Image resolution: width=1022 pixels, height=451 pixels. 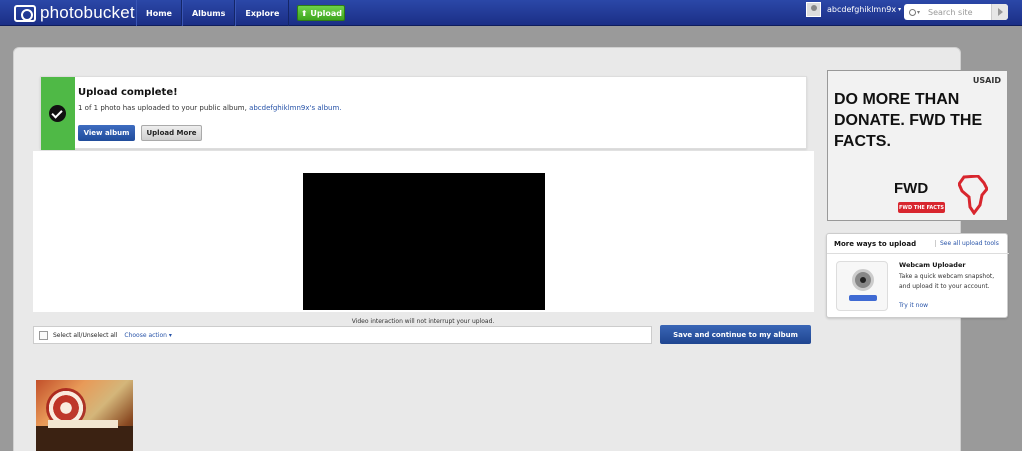 What do you see at coordinates (735, 334) in the screenshot?
I see `save-continue-button: Save and continue to my album` at bounding box center [735, 334].